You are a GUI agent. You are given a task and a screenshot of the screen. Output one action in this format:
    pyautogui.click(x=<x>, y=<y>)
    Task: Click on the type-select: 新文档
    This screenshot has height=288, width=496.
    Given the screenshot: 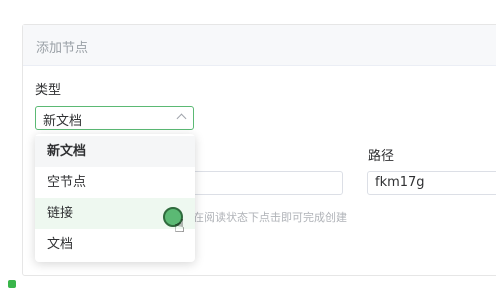 What is the action you would take?
    pyautogui.click(x=114, y=118)
    